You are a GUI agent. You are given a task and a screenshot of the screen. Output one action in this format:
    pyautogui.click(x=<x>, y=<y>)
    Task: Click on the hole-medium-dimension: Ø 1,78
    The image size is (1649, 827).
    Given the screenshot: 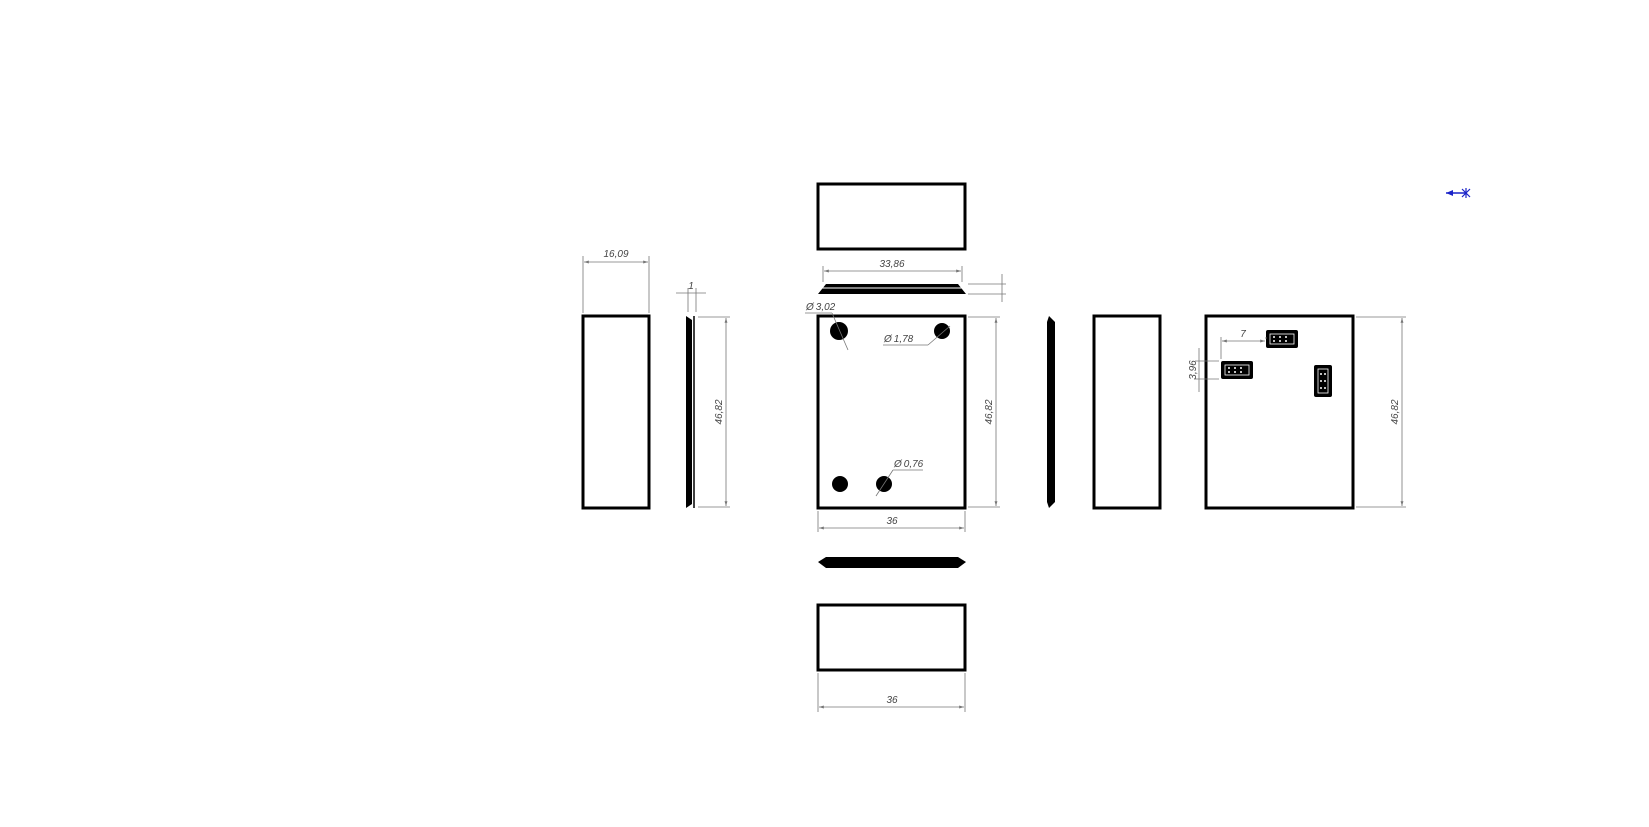 What is the action you would take?
    pyautogui.click(x=898, y=339)
    